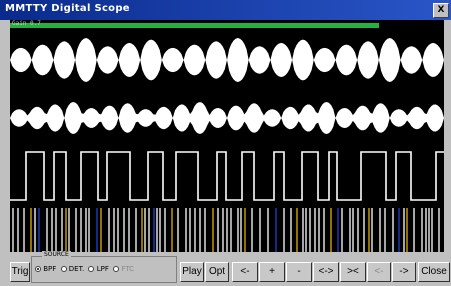 Image resolution: width=451 pixels, height=286 pixels. Describe the element at coordinates (404, 272) in the screenshot. I see `next-button: ->` at that location.